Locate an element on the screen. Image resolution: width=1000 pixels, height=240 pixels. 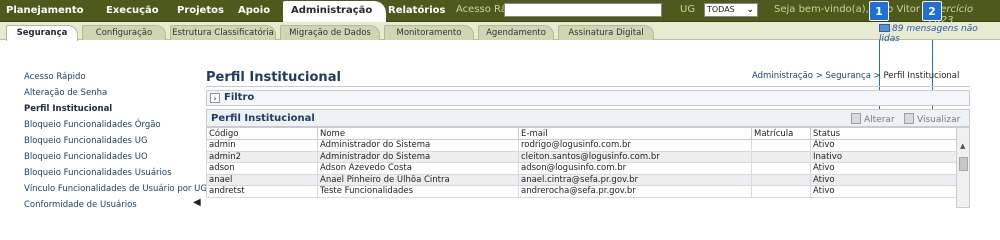
view-button: Visualizar is located at coordinates (932, 119).